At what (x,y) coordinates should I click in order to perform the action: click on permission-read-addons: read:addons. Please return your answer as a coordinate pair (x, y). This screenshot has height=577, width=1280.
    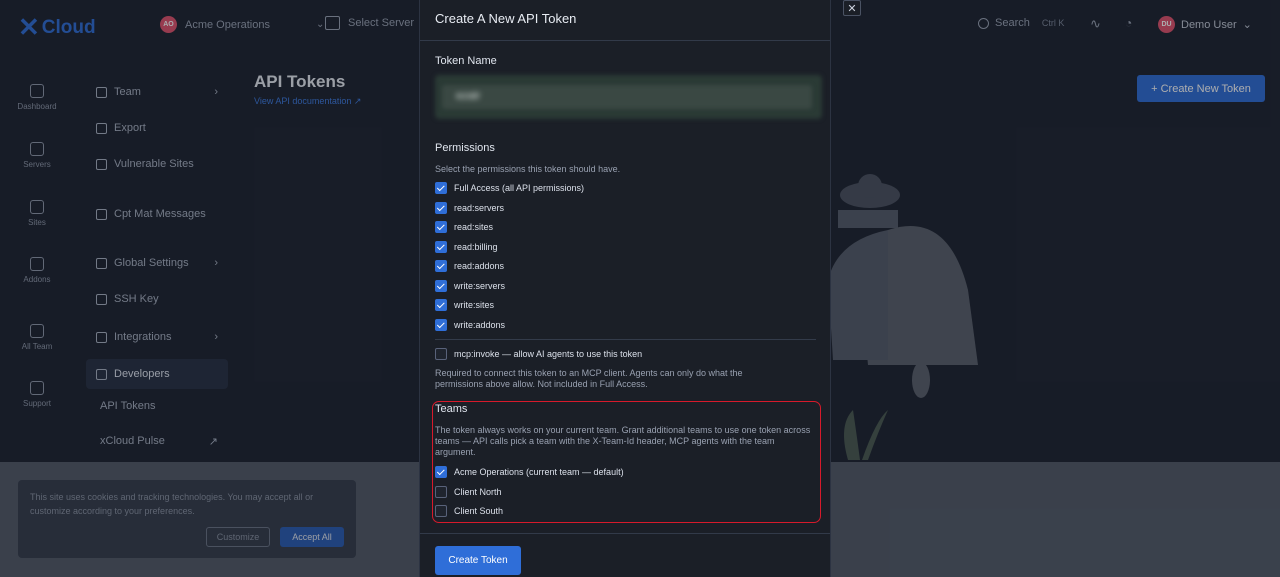
    Looking at the image, I should click on (469, 266).